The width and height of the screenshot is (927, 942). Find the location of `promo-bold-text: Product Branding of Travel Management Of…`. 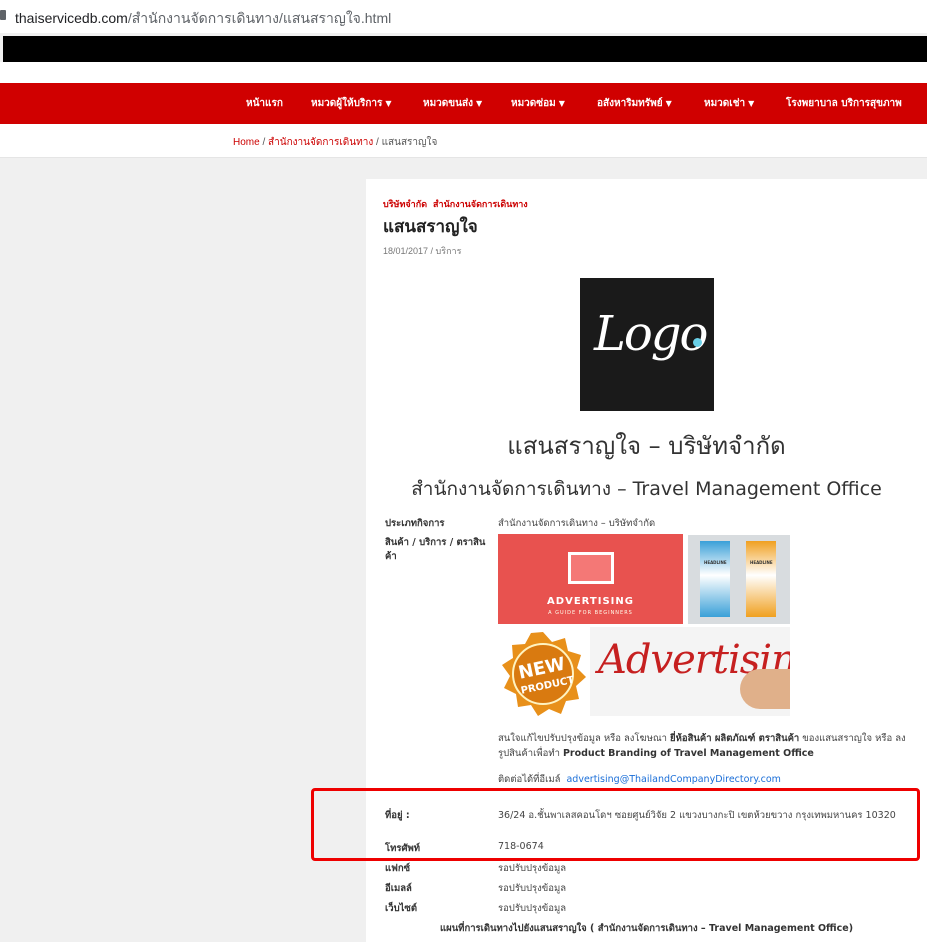

promo-bold-text: Product Branding of Travel Management Of… is located at coordinates (688, 753).